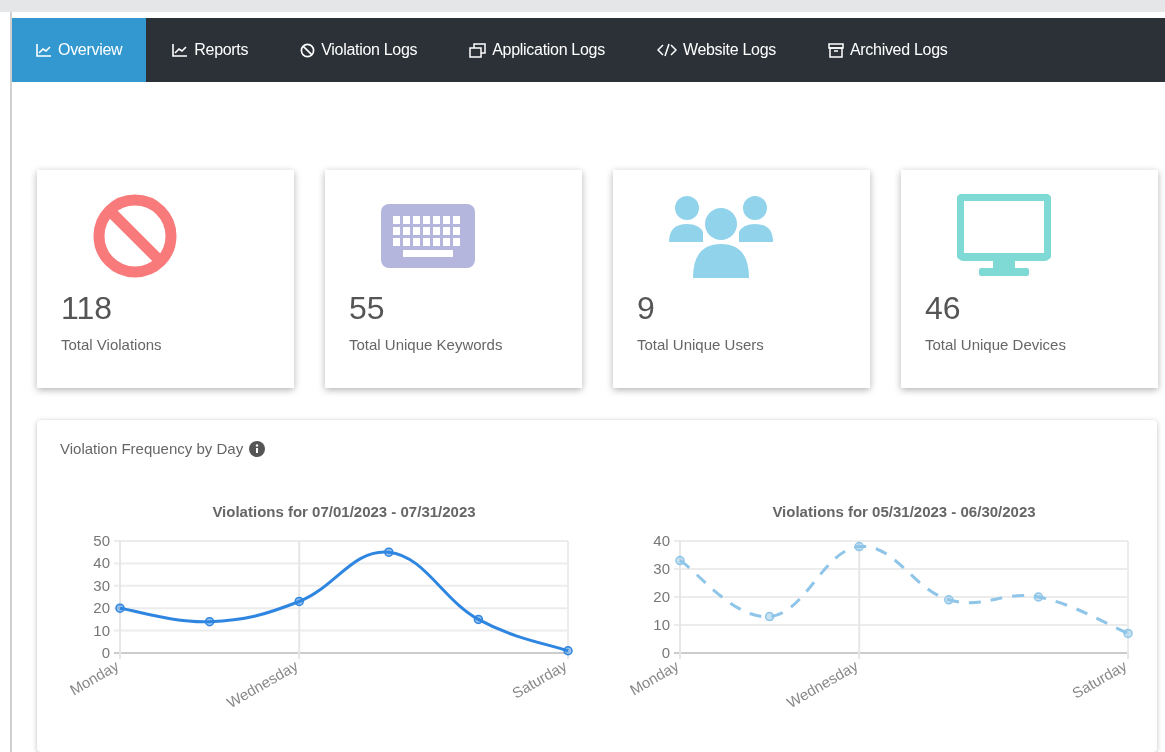 The width and height of the screenshot is (1165, 752). What do you see at coordinates (646, 308) in the screenshot?
I see `stat-value: 9` at bounding box center [646, 308].